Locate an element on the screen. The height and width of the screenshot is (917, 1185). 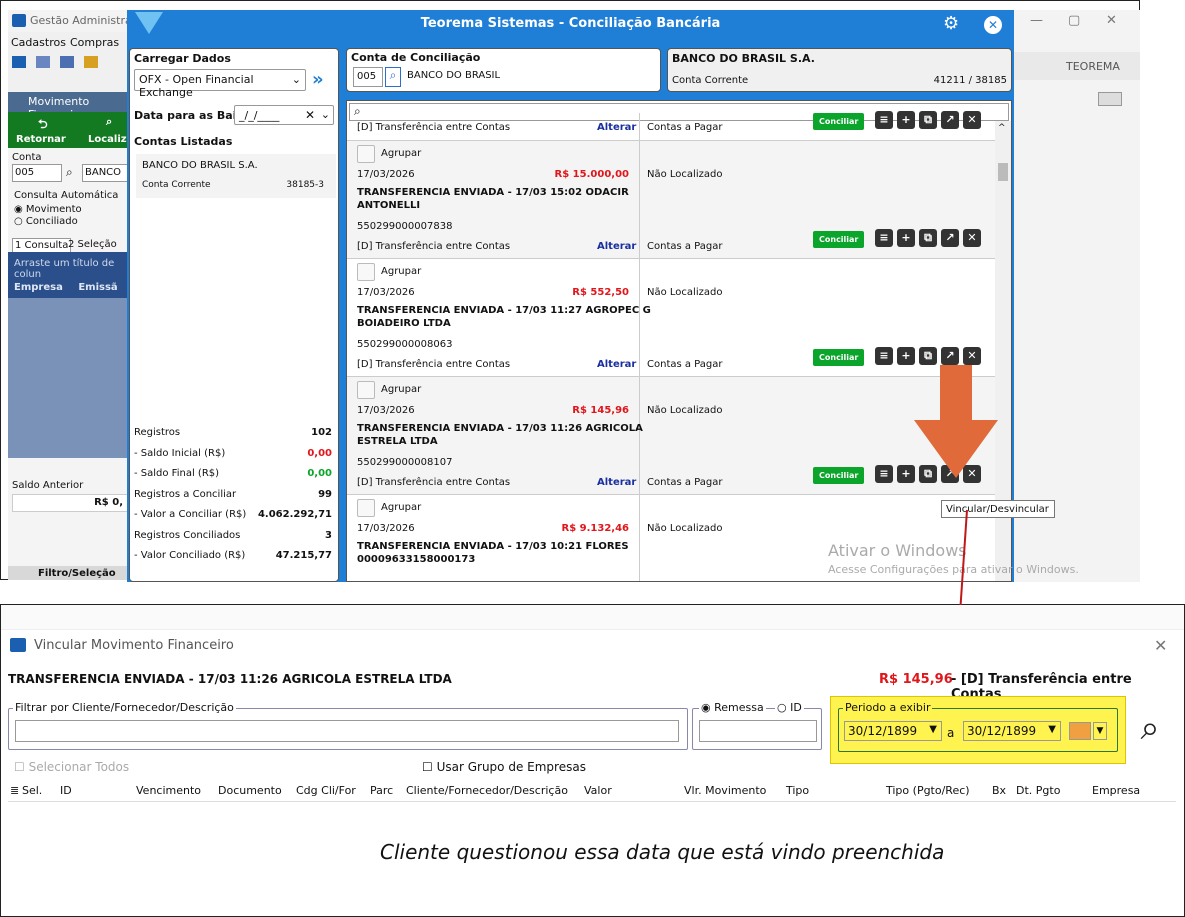
conta-code-field: 005 is located at coordinates (37, 173).